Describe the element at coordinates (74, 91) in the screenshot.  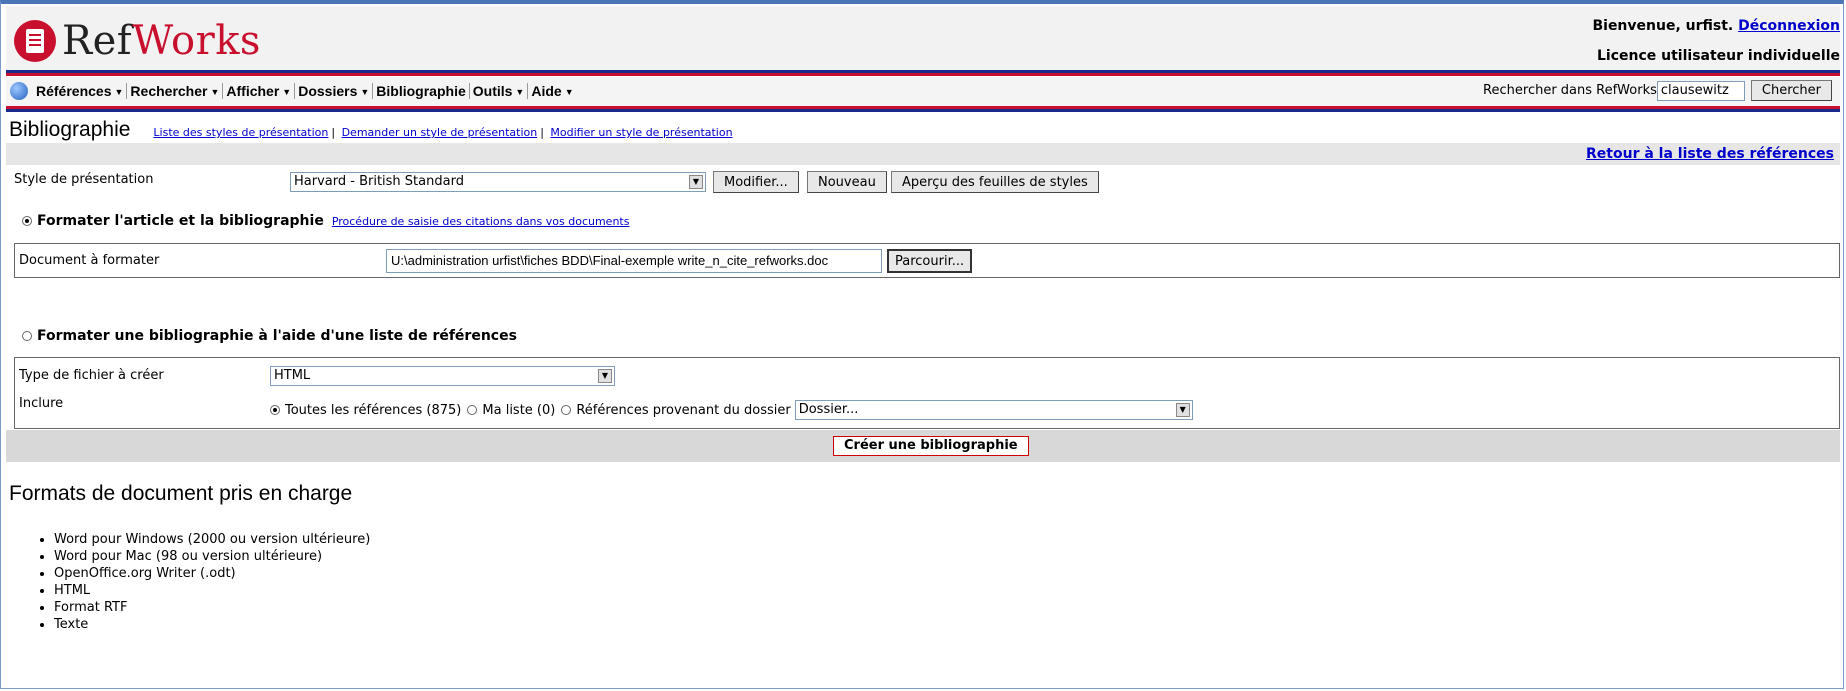
I see `nav-references-label: Références` at that location.